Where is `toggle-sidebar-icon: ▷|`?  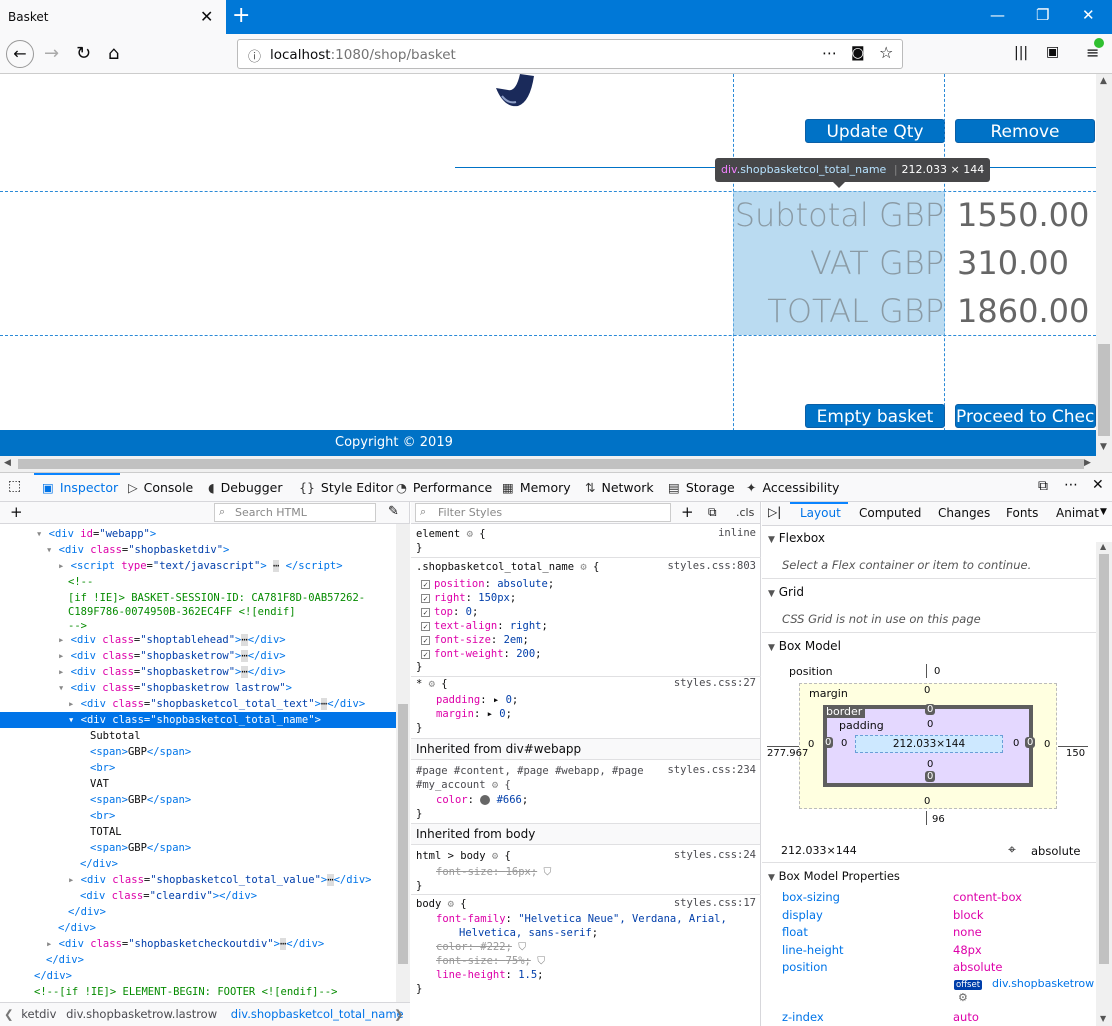
toggle-sidebar-icon: ▷| is located at coordinates (774, 512).